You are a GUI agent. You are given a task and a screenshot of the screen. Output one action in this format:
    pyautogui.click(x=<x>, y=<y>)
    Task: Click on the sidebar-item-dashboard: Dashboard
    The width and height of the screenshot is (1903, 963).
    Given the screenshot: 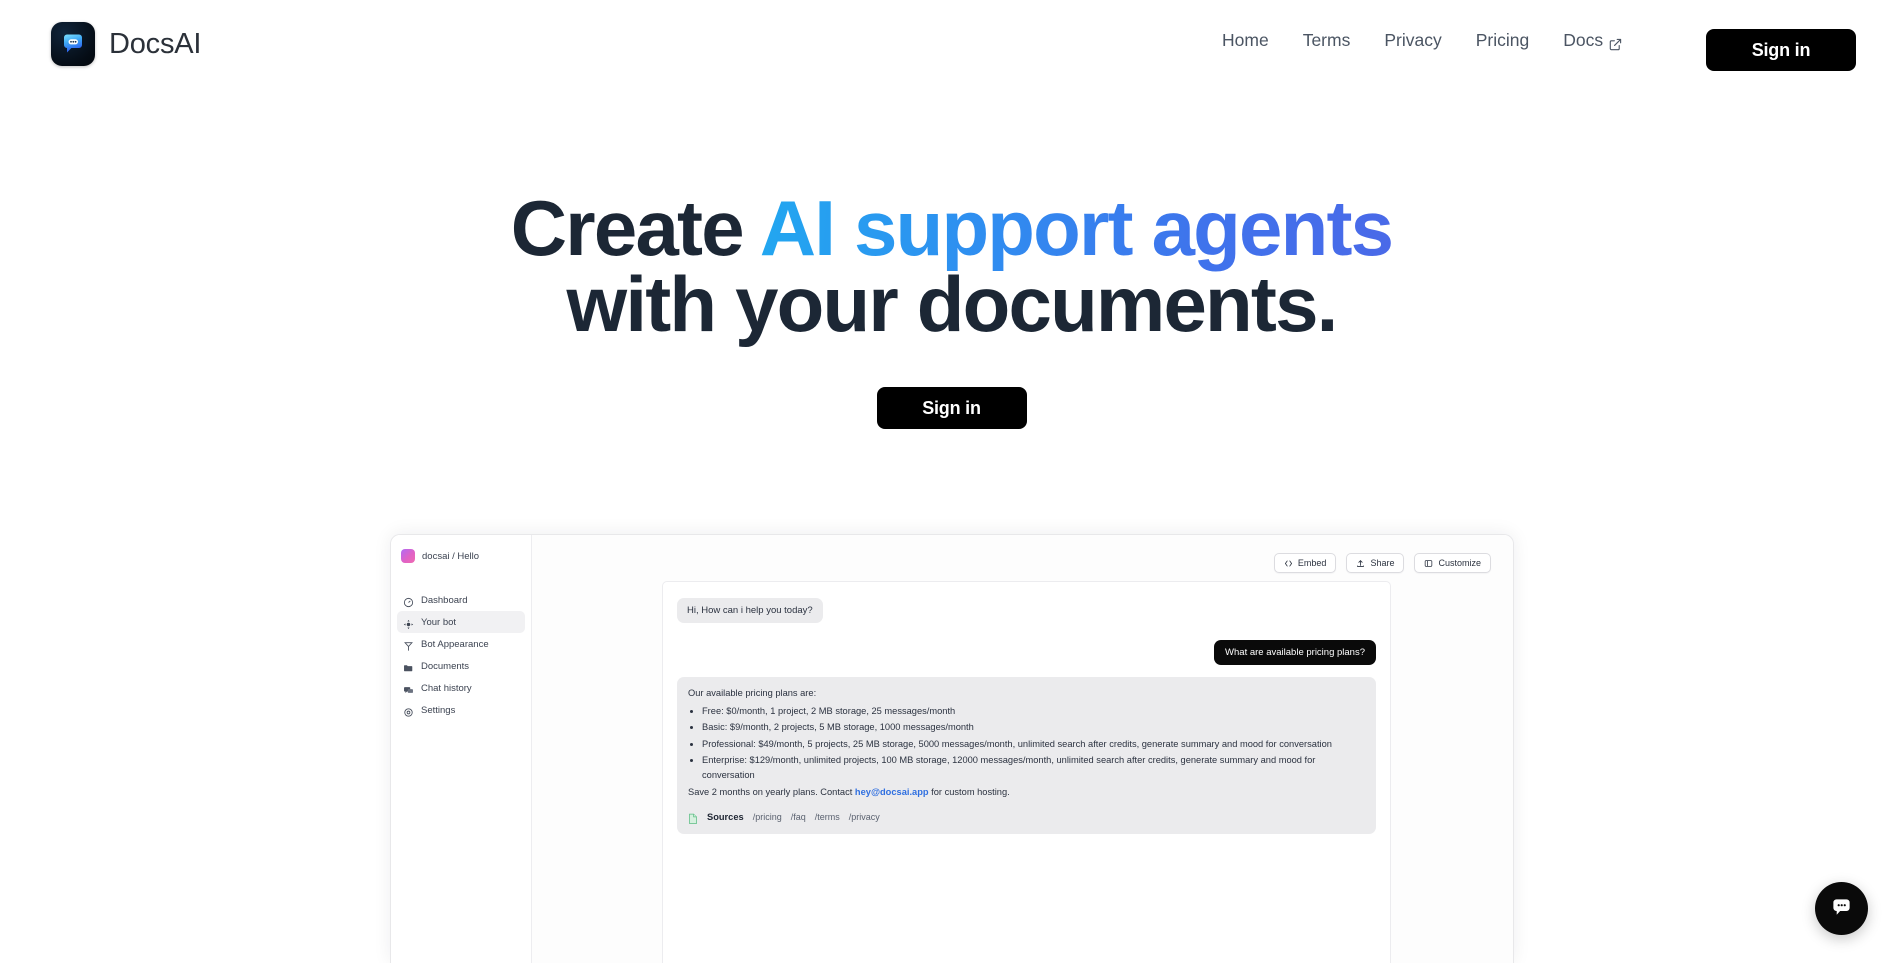 What is the action you would take?
    pyautogui.click(x=461, y=600)
    